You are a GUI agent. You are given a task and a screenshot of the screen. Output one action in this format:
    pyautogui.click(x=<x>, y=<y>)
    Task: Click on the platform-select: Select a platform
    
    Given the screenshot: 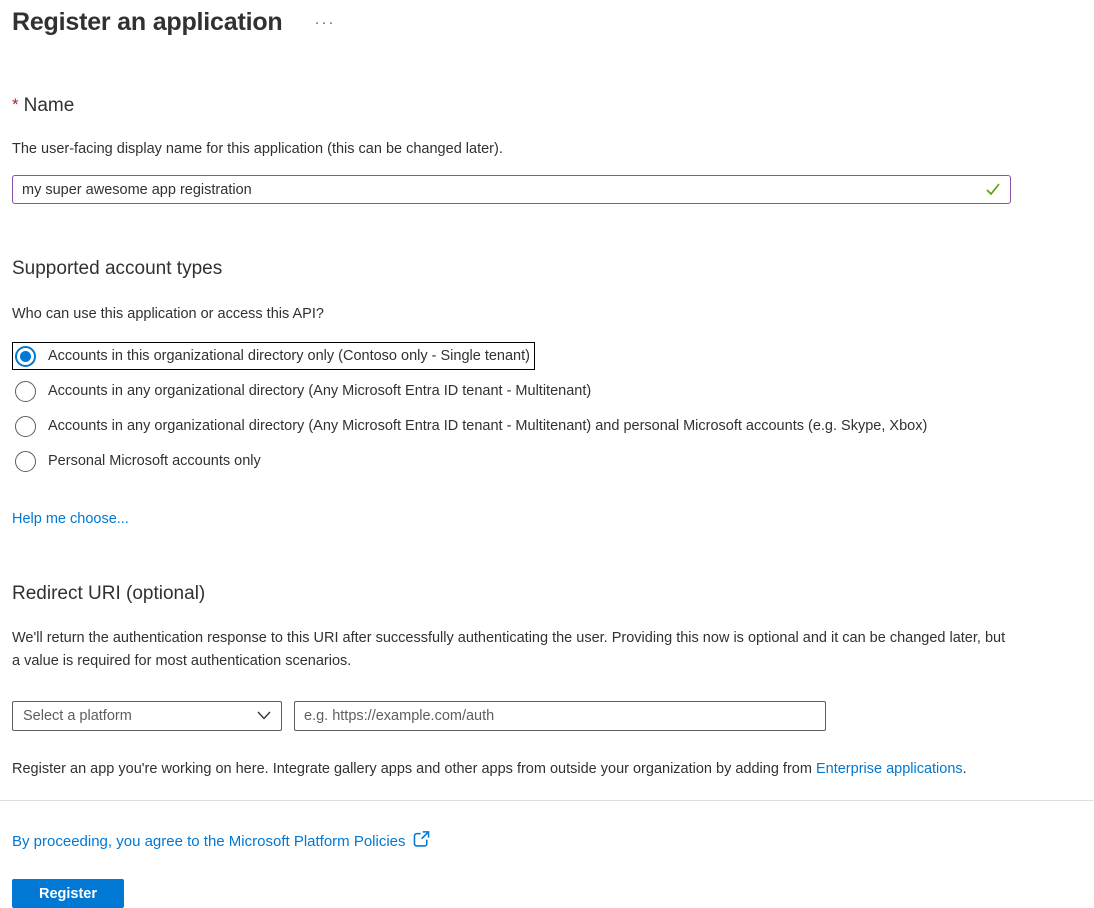 What is the action you would take?
    pyautogui.click(x=147, y=716)
    